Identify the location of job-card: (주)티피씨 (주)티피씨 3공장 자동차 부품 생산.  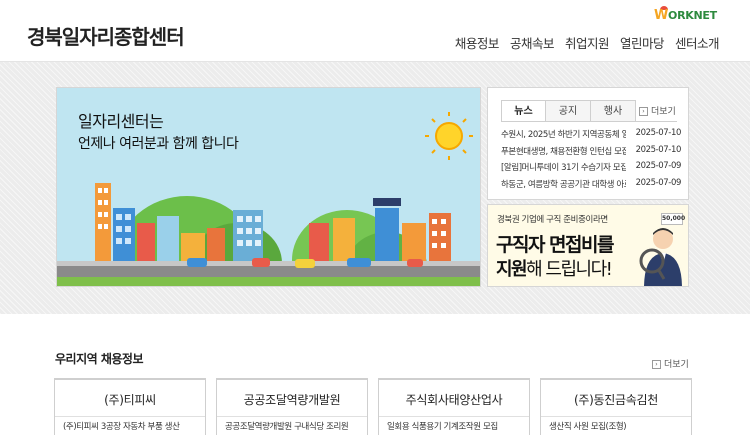
(130, 406).